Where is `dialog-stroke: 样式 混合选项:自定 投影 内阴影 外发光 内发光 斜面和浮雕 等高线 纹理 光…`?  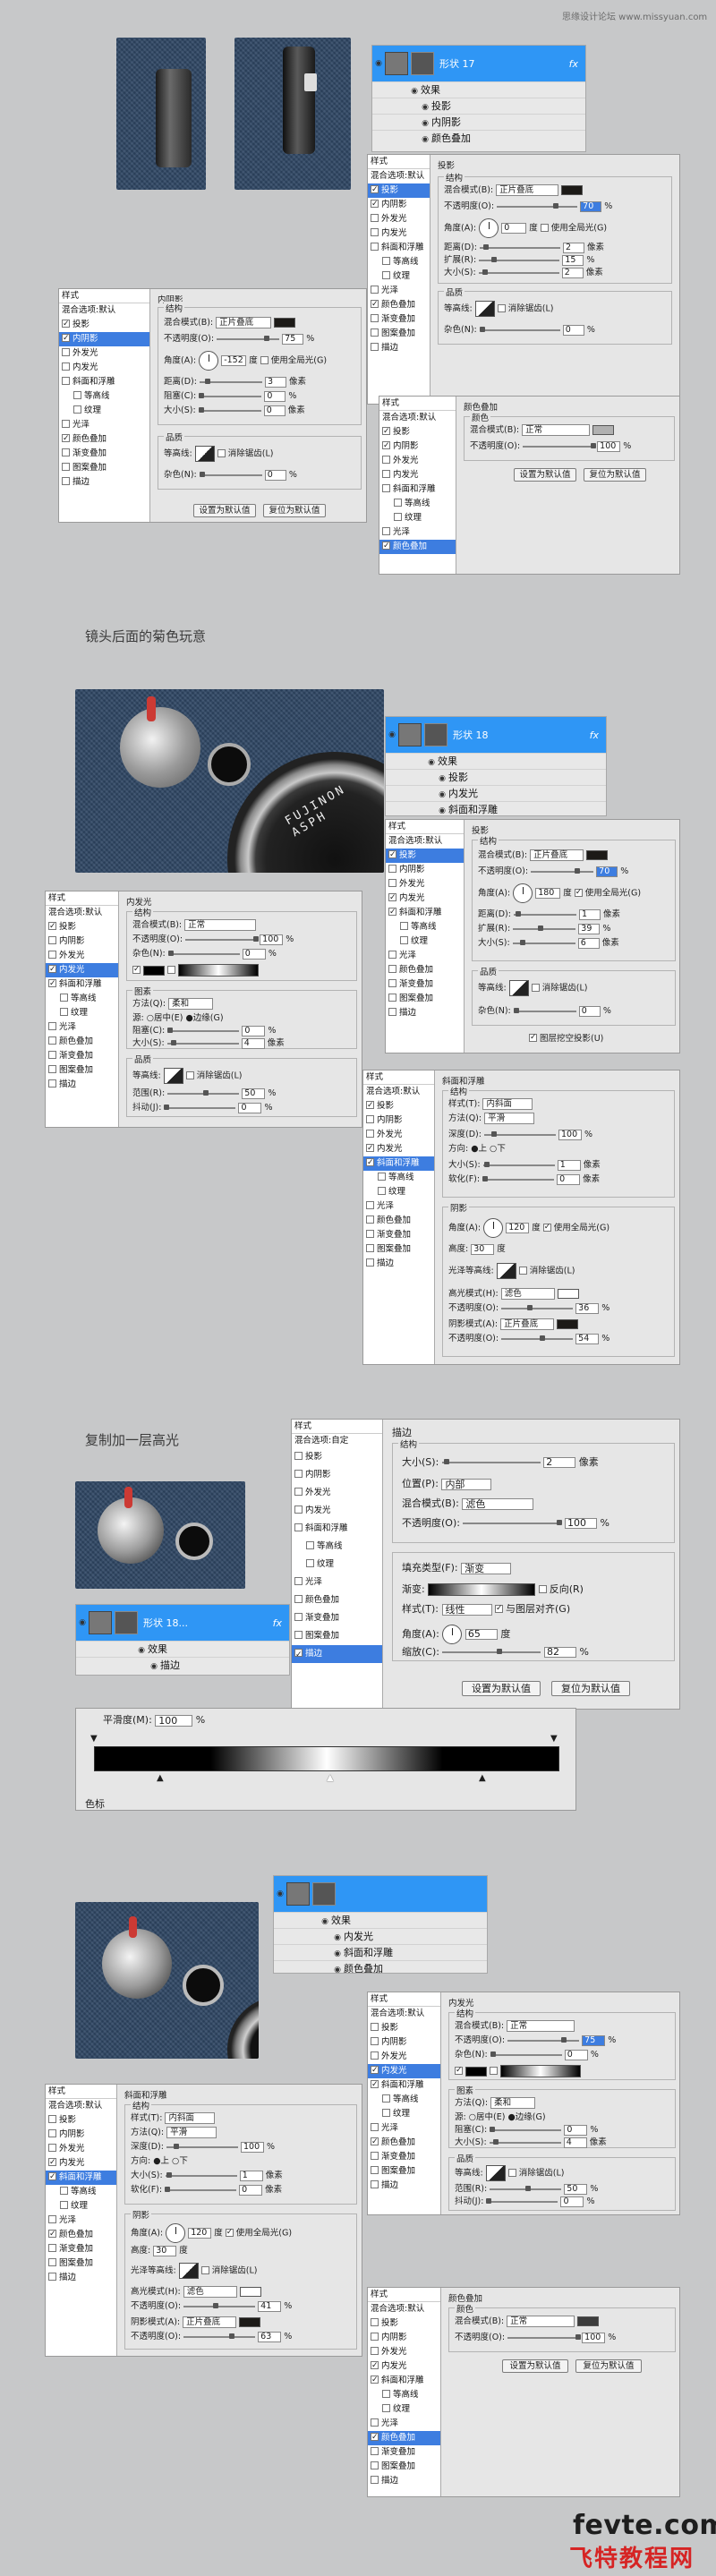
dialog-stroke: 样式 混合选项:自定 投影 内阴影 外发光 内发光 斜面和浮雕 等高线 纹理 光… is located at coordinates (485, 1564).